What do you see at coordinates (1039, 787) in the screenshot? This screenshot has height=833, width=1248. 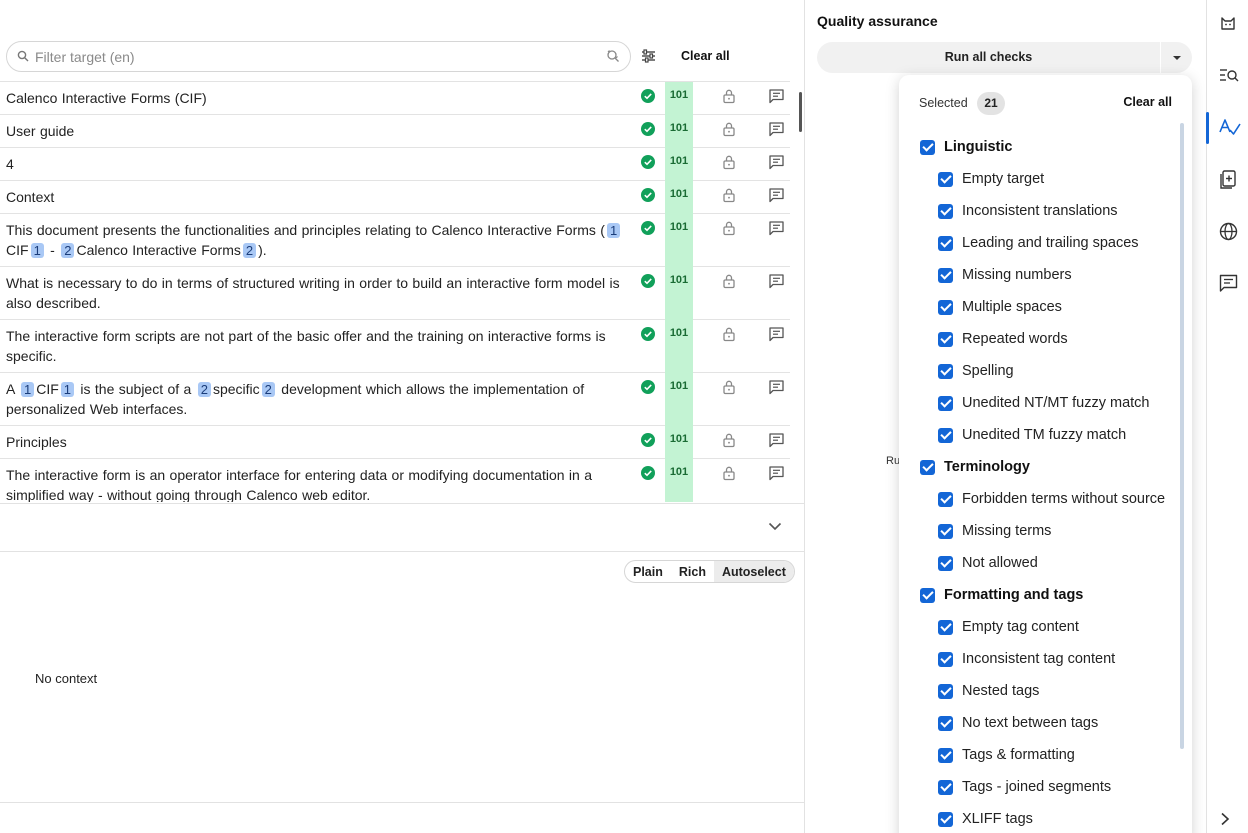 I see `check-item: Tags - joined segments` at bounding box center [1039, 787].